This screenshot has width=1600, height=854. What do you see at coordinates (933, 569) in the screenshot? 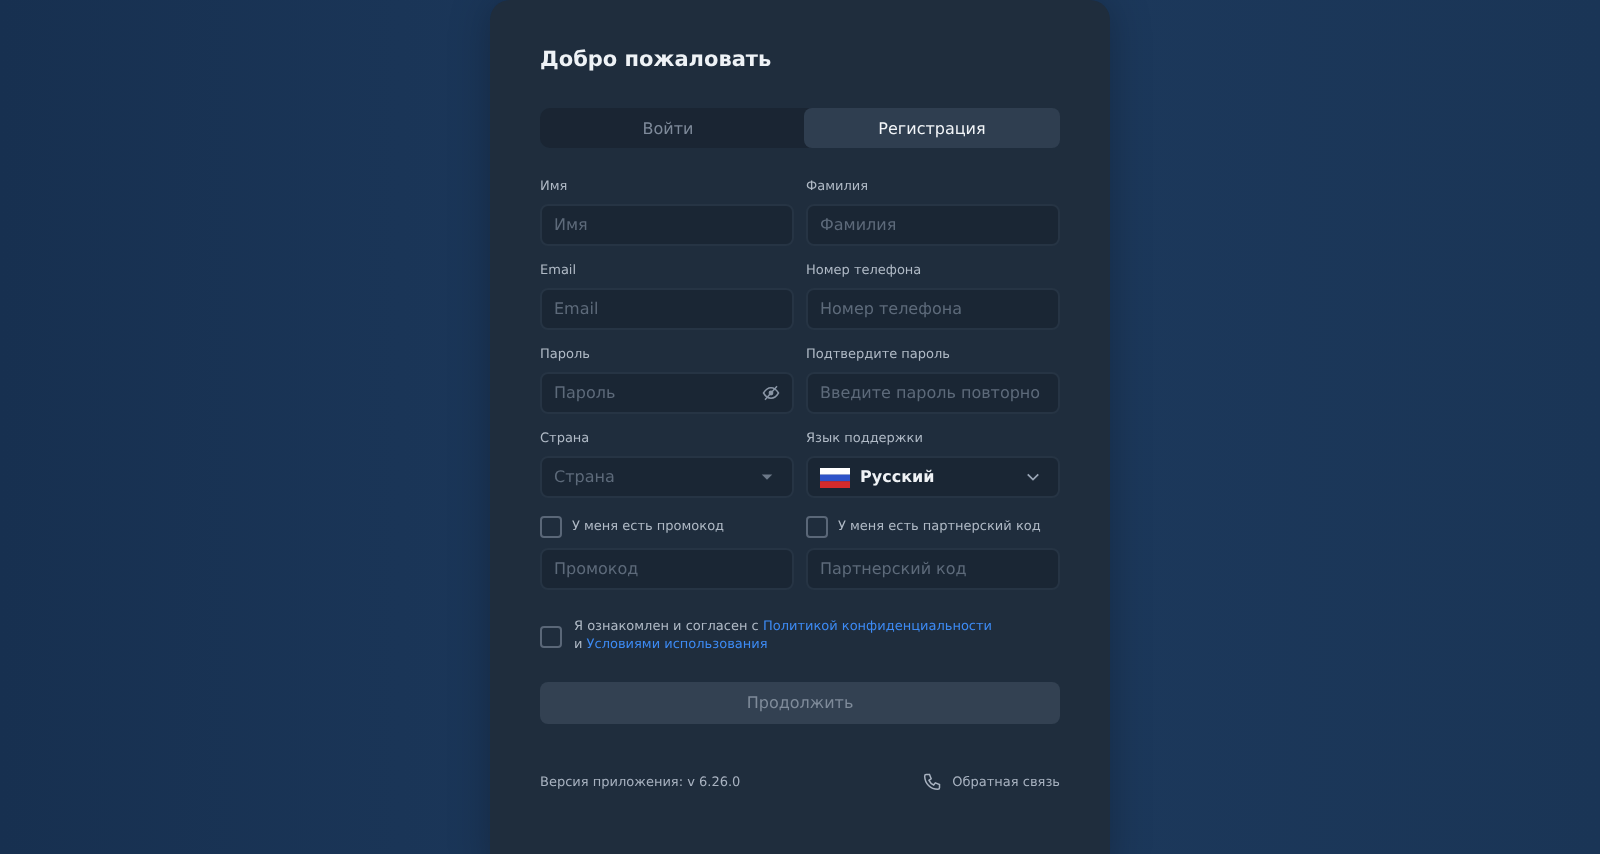
I see `input-field: Партнерский код` at bounding box center [933, 569].